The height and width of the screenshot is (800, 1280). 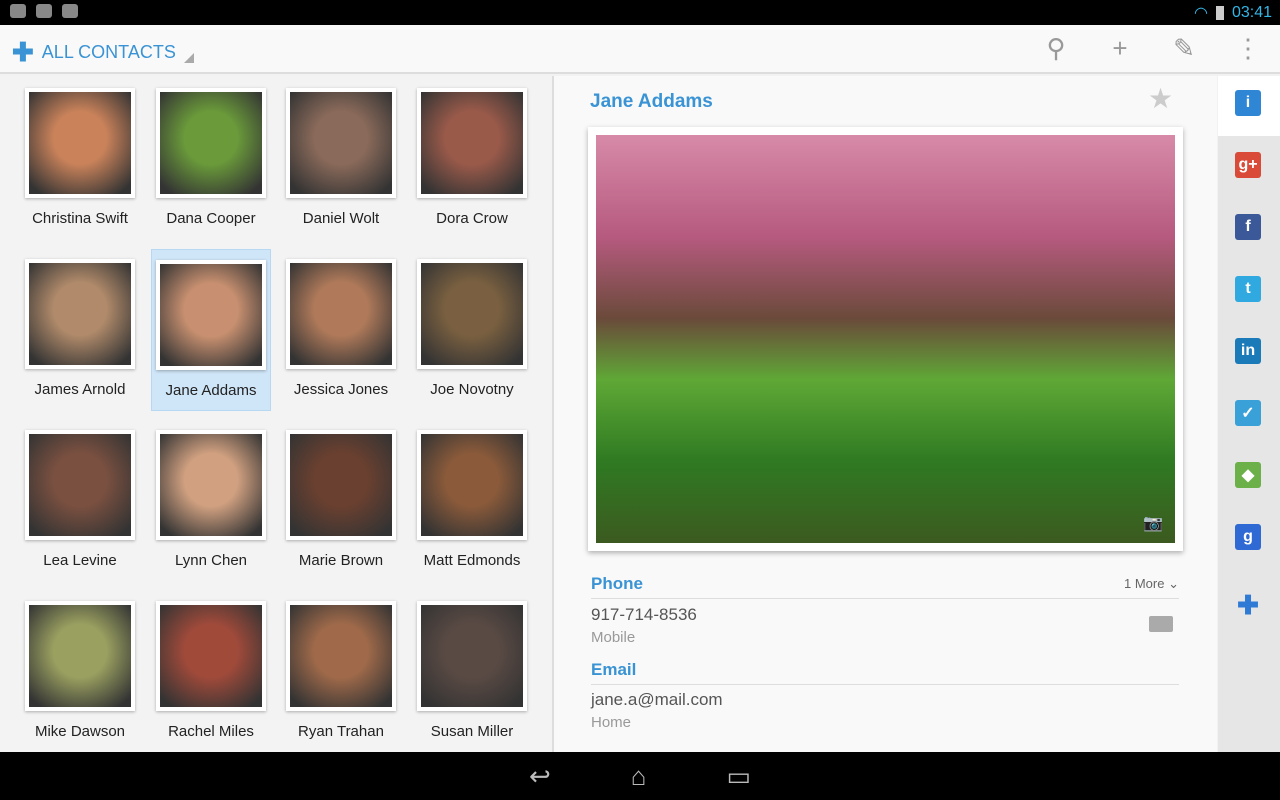 I want to click on contact-tile-name: Rachel Miles, so click(x=211, y=731).